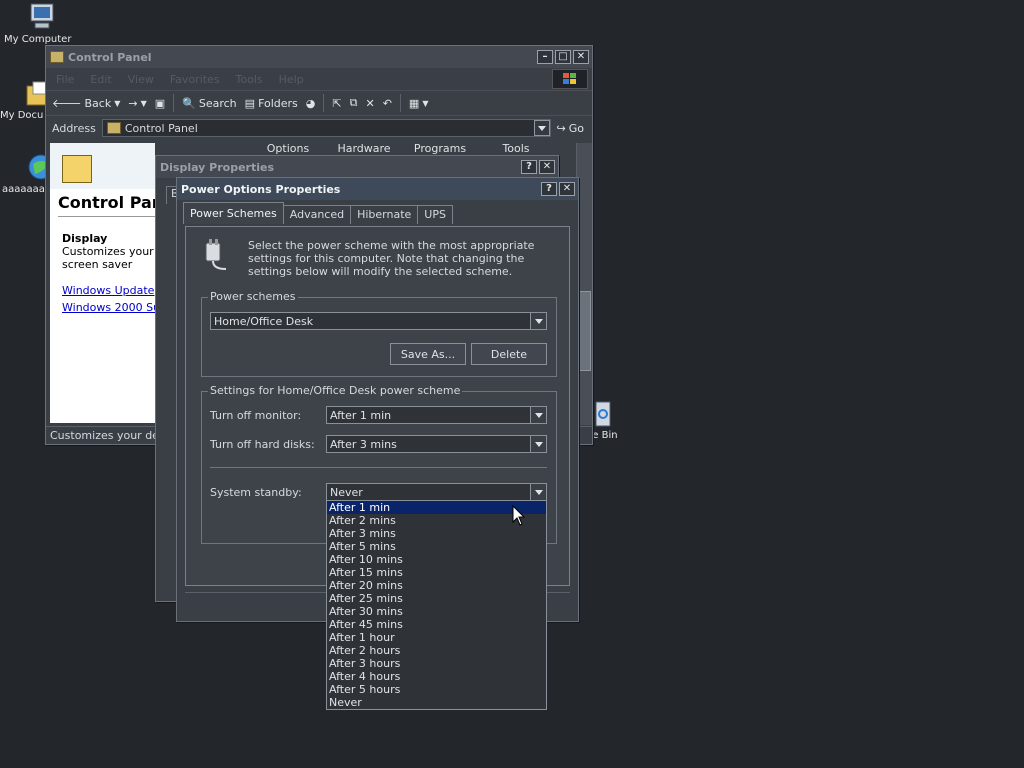 This screenshot has height=768, width=1024. What do you see at coordinates (195, 79) in the screenshot?
I see `menu-favorites: Favorites` at bounding box center [195, 79].